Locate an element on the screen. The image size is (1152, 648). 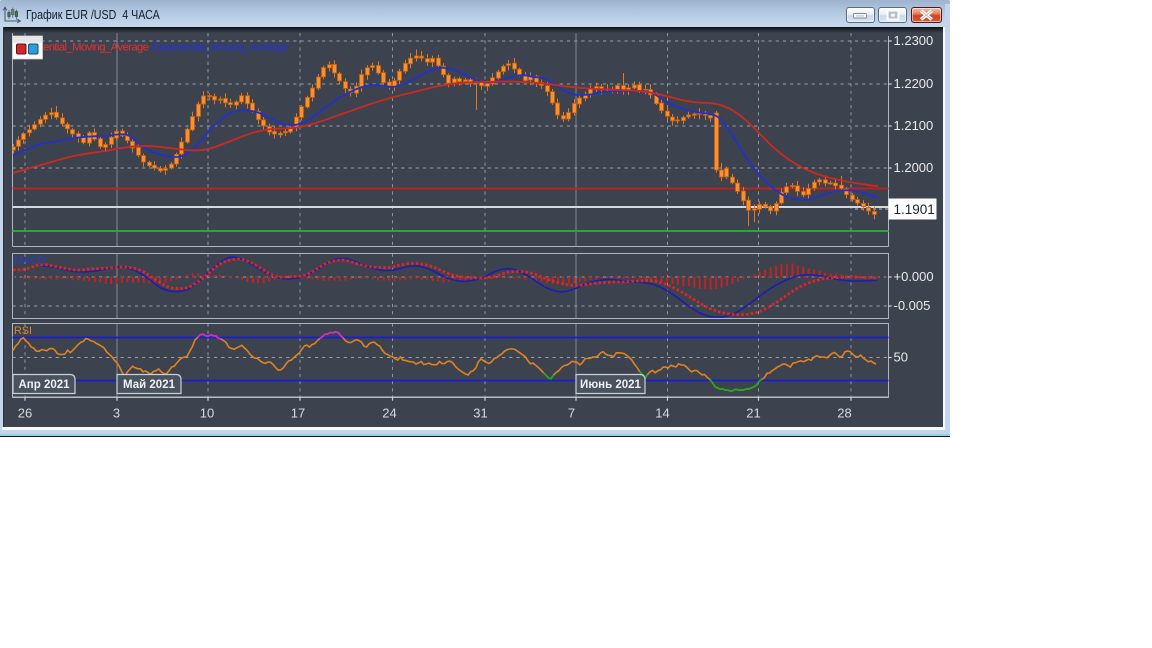
svg-text: RSI is located at coordinates (23, 331).